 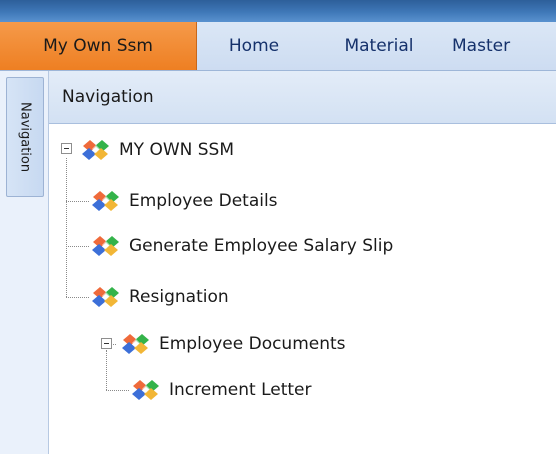 I want to click on tree-item-increment-letter: Increment Letter, so click(x=220, y=390).